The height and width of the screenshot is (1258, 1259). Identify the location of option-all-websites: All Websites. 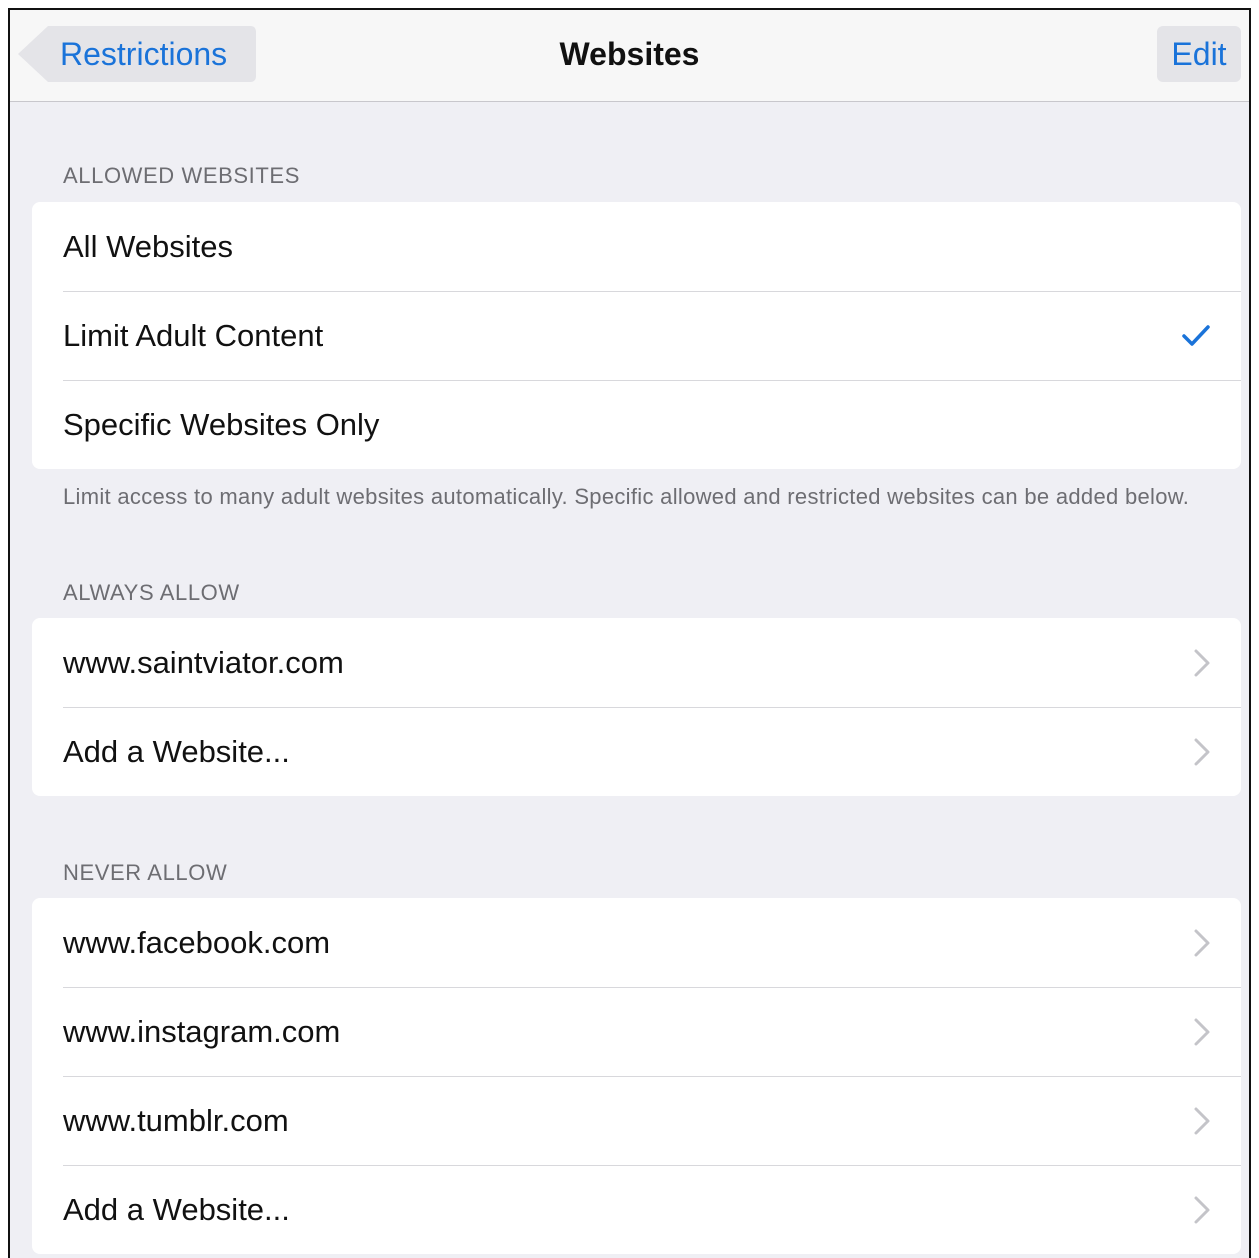
(636, 246).